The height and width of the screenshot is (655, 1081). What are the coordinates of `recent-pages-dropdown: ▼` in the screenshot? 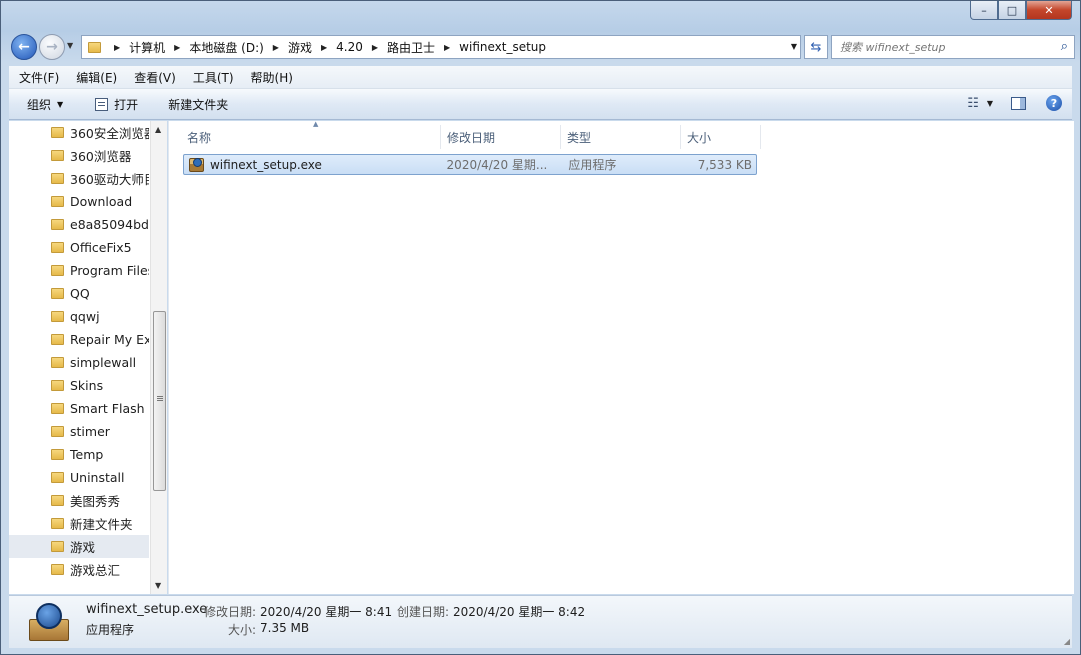 It's located at (70, 45).